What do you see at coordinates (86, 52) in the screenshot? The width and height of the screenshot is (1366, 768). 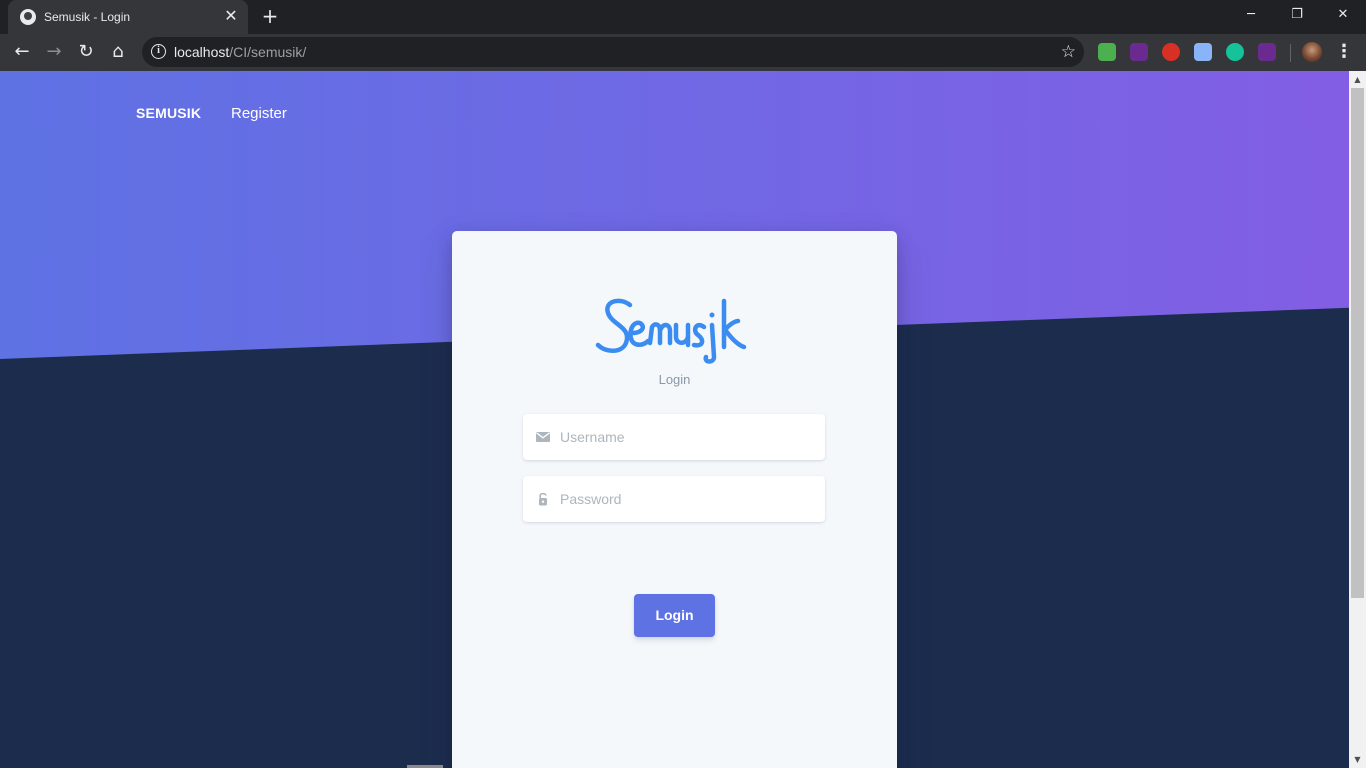 I see `reload-icon: ↻` at bounding box center [86, 52].